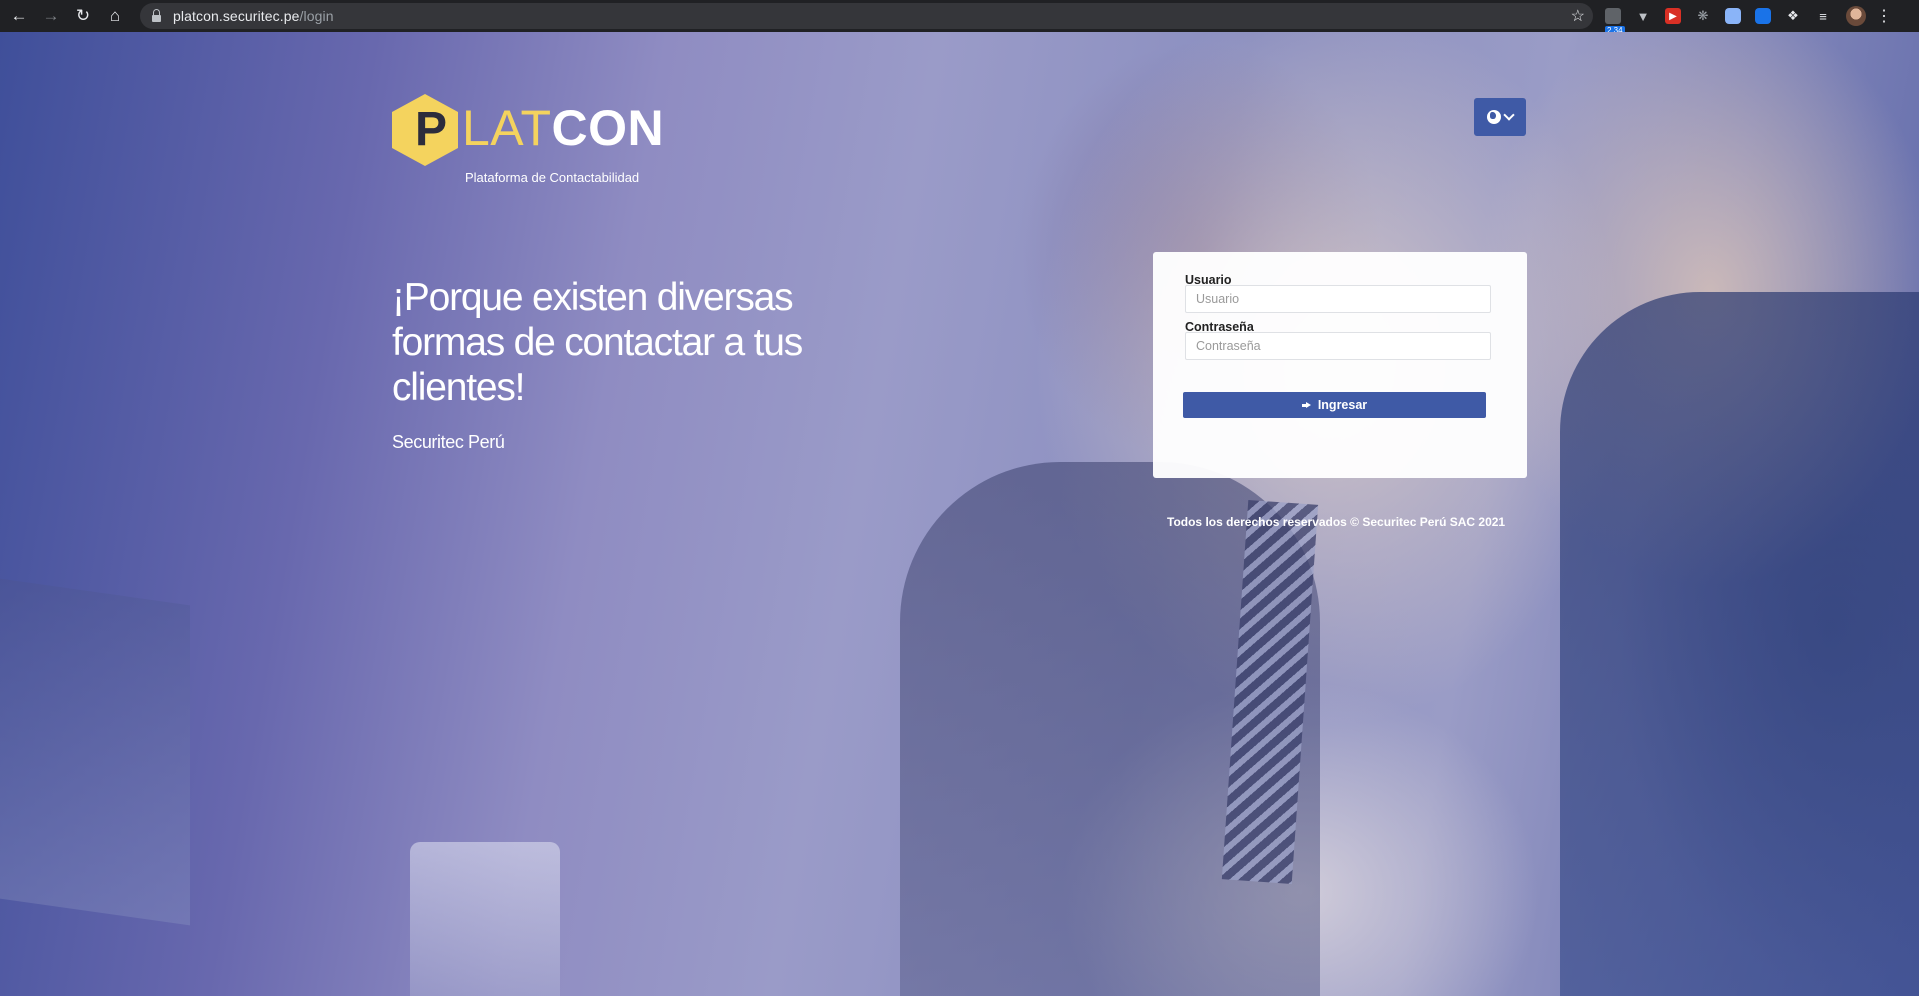 The width and height of the screenshot is (1919, 996). Describe the element at coordinates (1578, 16) in the screenshot. I see `star-icon: ☆` at that location.